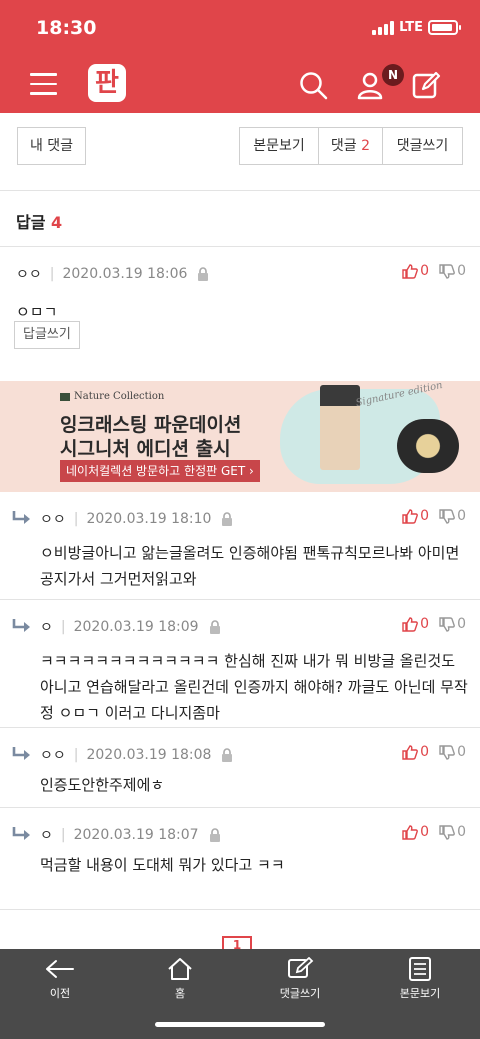  I want to click on replies-title: 답글 4, so click(39, 221).